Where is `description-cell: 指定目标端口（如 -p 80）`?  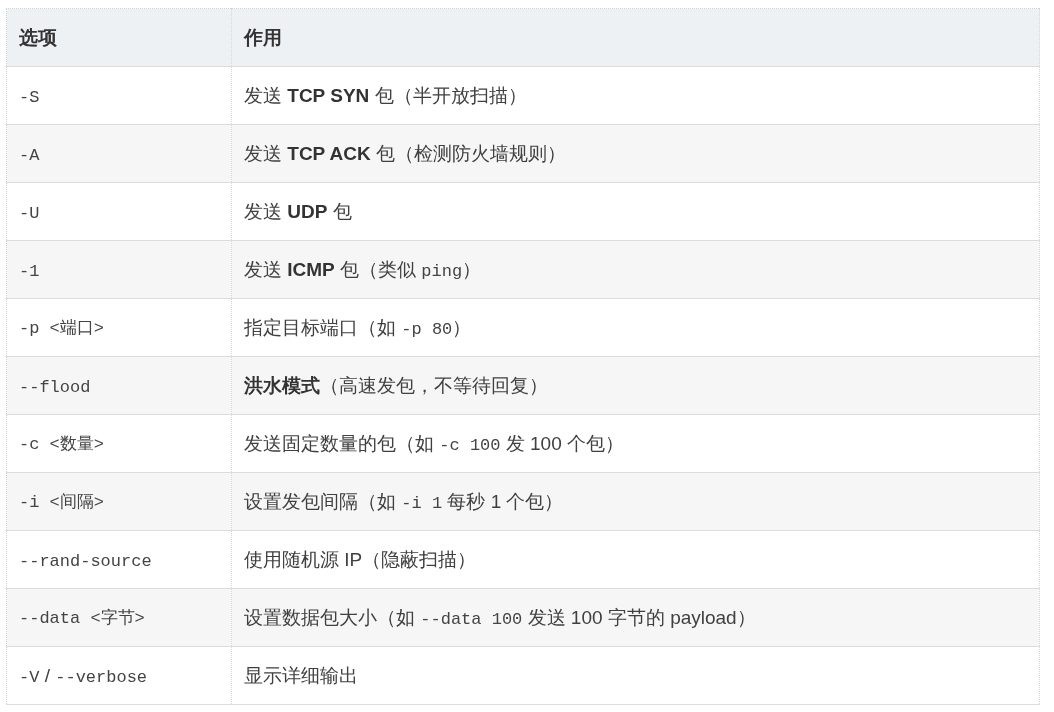 description-cell: 指定目标端口（如 -p 80） is located at coordinates (635, 327).